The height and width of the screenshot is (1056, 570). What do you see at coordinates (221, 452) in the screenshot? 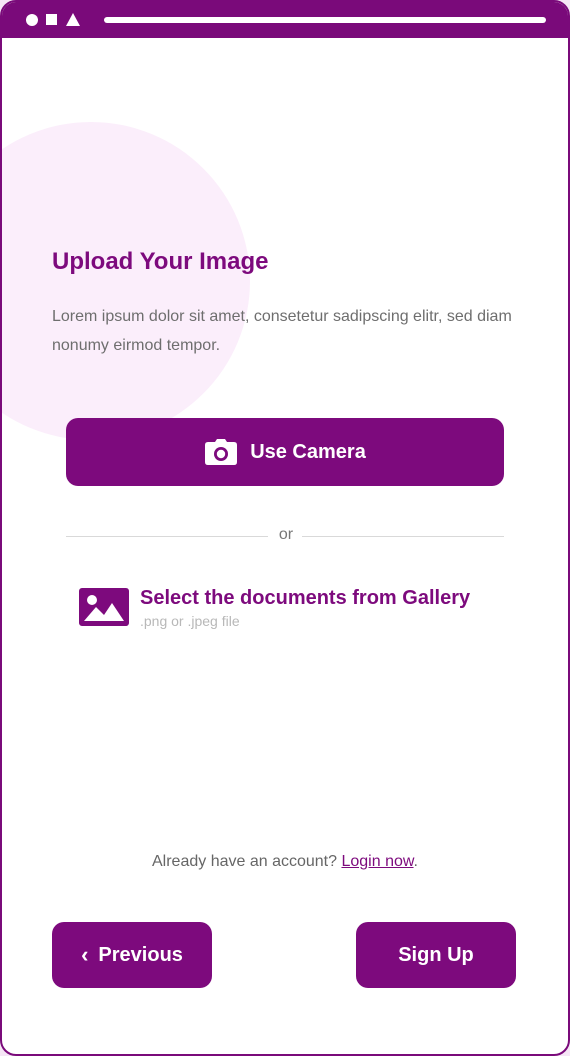
I see `camera-icon` at bounding box center [221, 452].